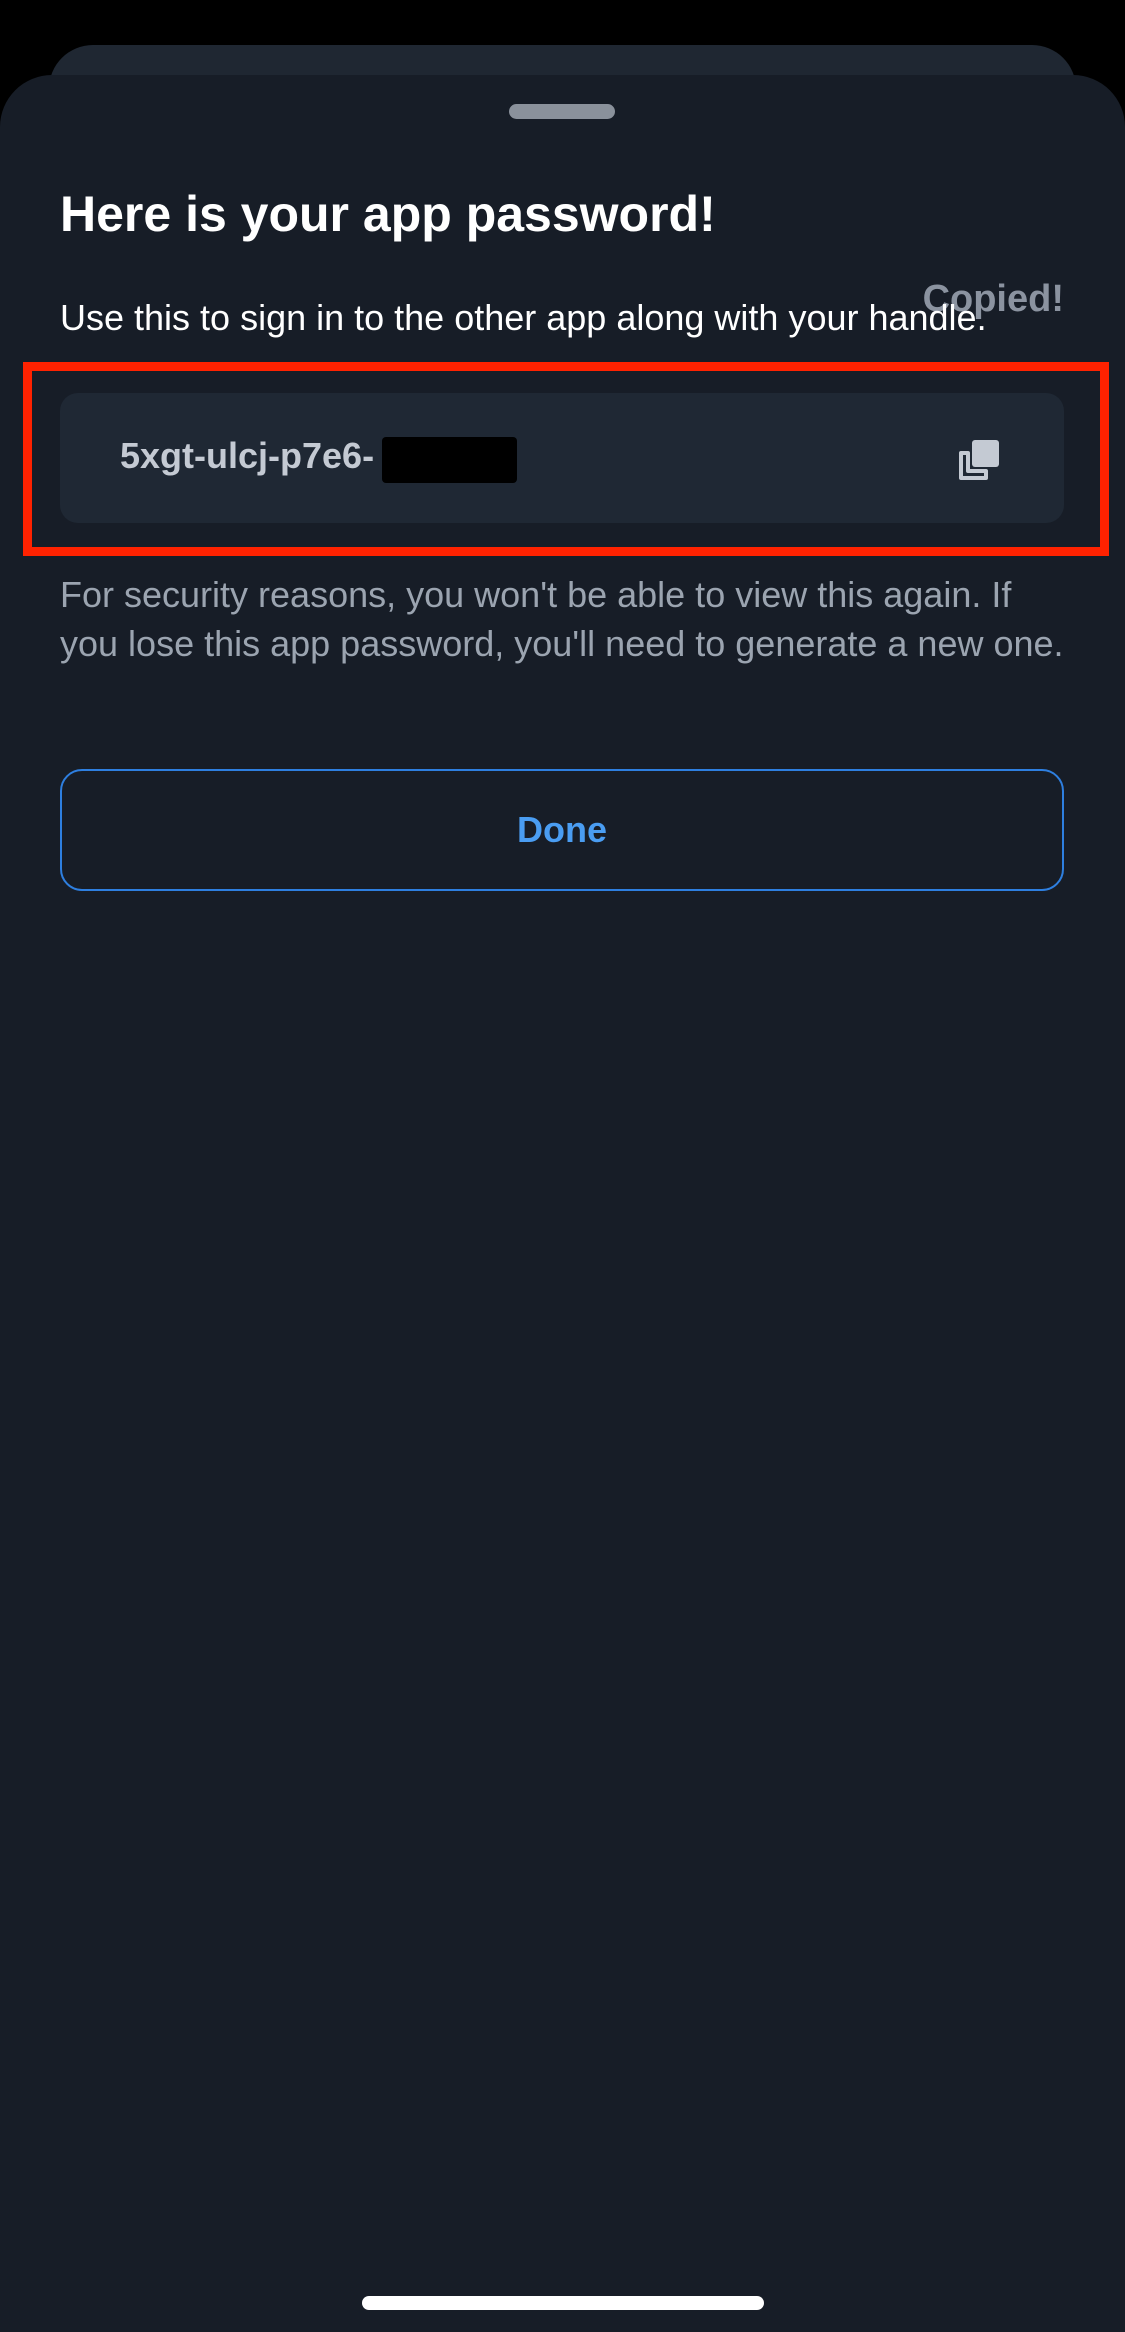 Image resolution: width=1125 pixels, height=2332 pixels. I want to click on password-text: 5xgt-ulcj-p7e6-, so click(247, 455).